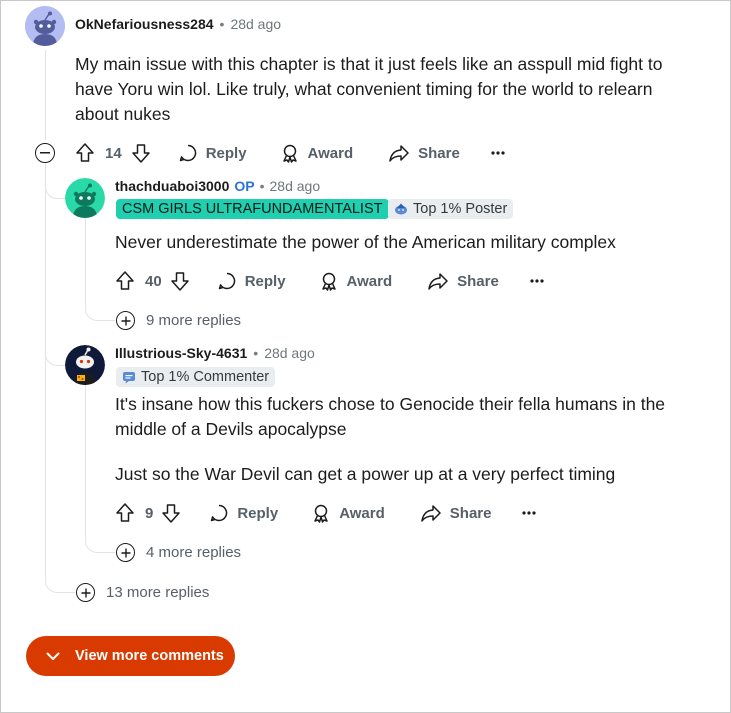  What do you see at coordinates (172, 186) in the screenshot?
I see `username: thachduaboi3000` at bounding box center [172, 186].